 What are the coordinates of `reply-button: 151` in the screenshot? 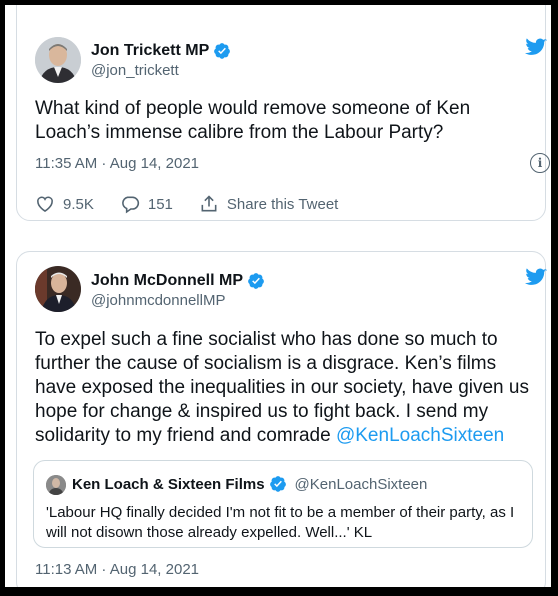 It's located at (146, 204).